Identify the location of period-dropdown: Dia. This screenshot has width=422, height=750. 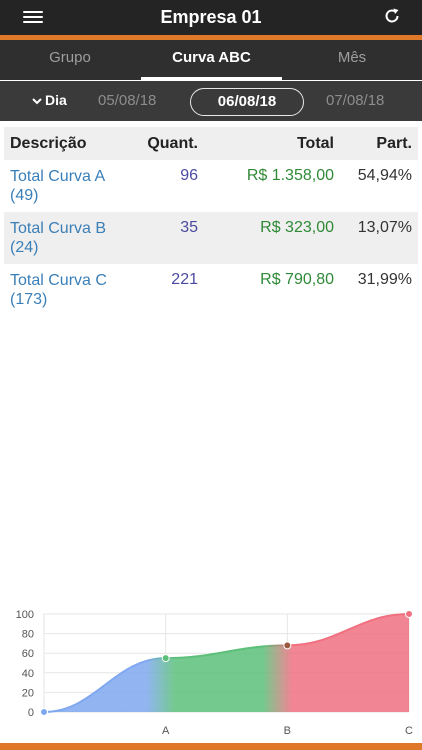
(49, 100).